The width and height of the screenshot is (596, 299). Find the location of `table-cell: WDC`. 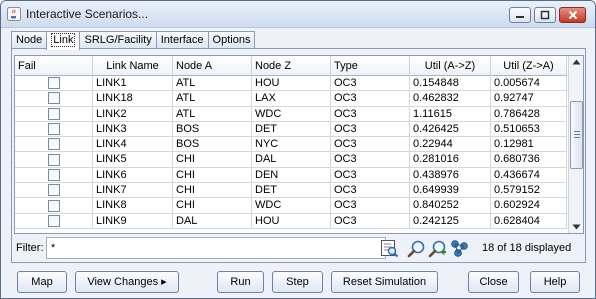

table-cell: WDC is located at coordinates (291, 113).